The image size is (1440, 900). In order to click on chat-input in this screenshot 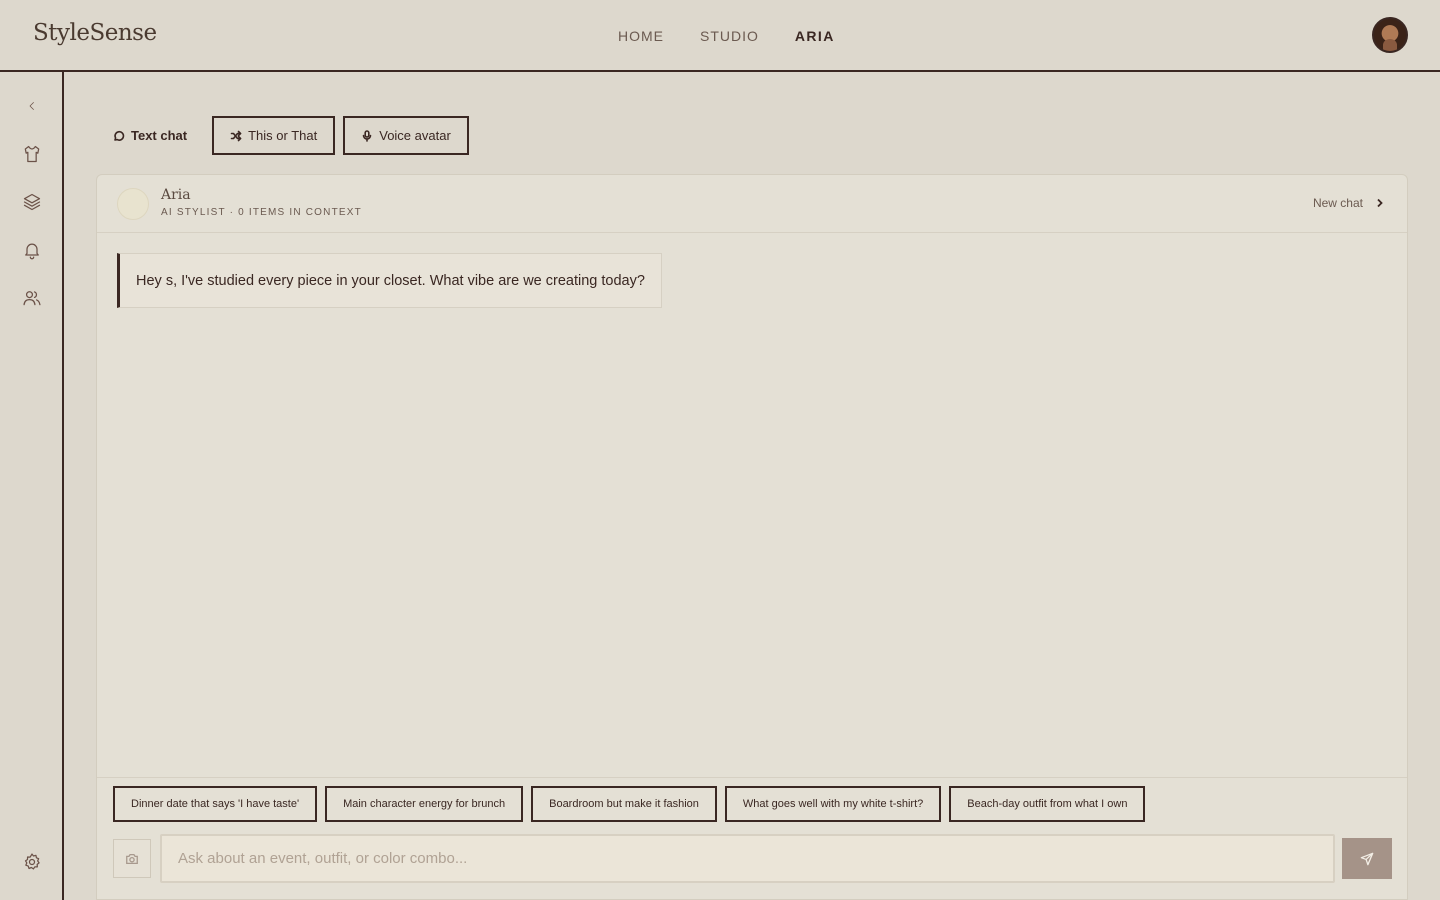, I will do `click(747, 858)`.